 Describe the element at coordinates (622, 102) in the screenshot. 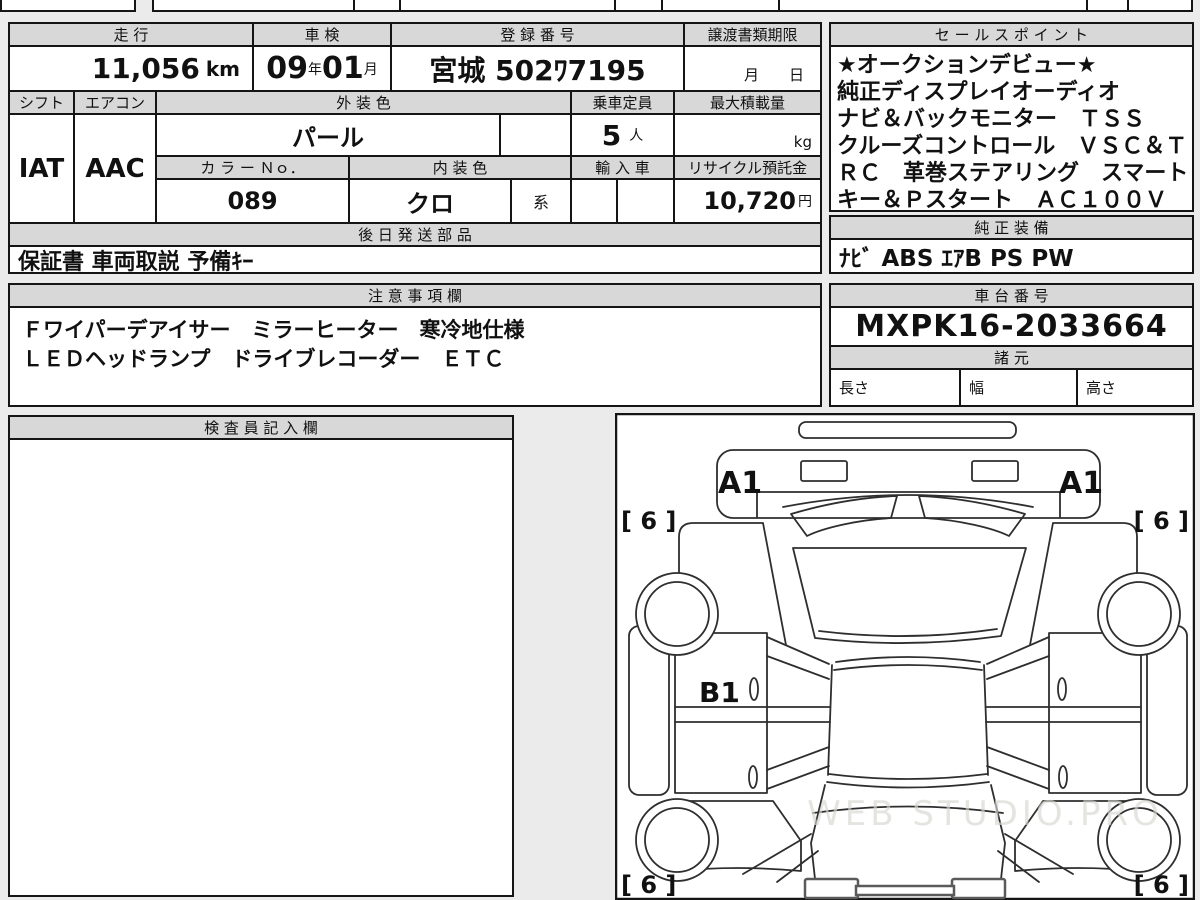

I see `header-capacity: 乗車定員` at that location.